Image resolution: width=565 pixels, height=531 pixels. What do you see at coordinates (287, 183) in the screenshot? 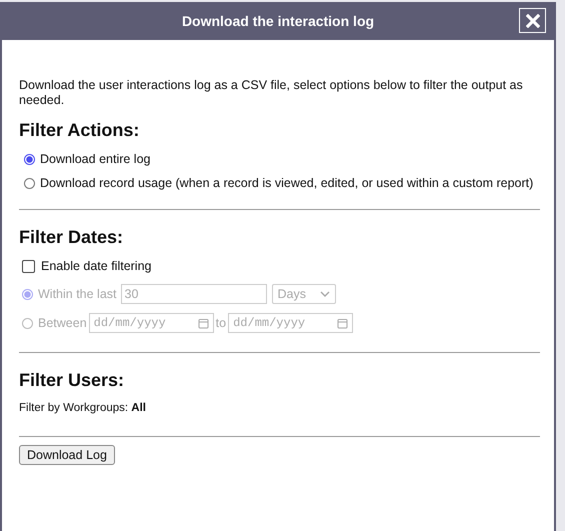
I see `option-label: Download record usage (when a record is viewed, edited, or used within a custom report)` at bounding box center [287, 183].